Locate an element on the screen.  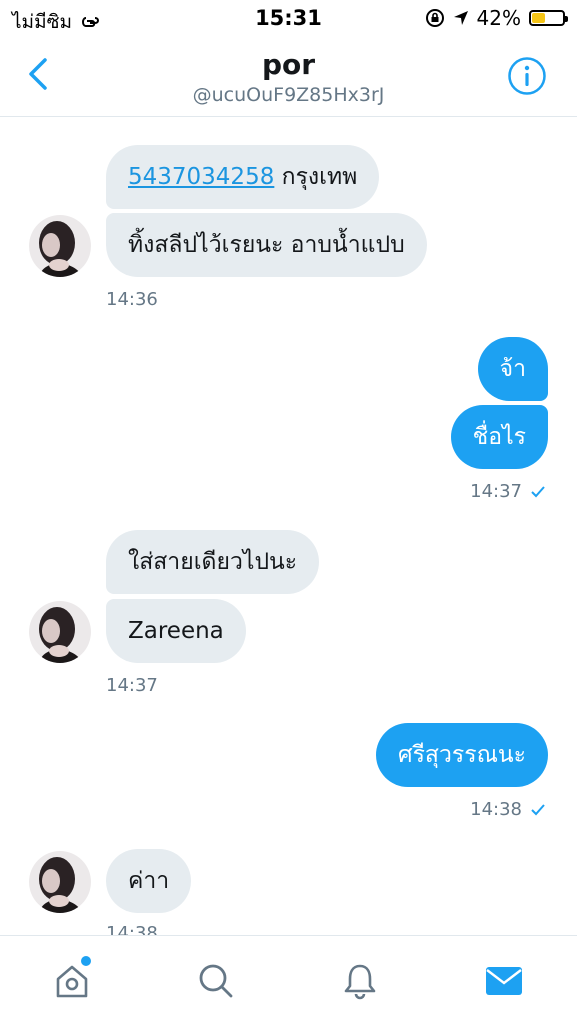
message-text: ทิ้งสลีปไว้เรยนะ อาบน้ำแปบ is located at coordinates (266, 245).